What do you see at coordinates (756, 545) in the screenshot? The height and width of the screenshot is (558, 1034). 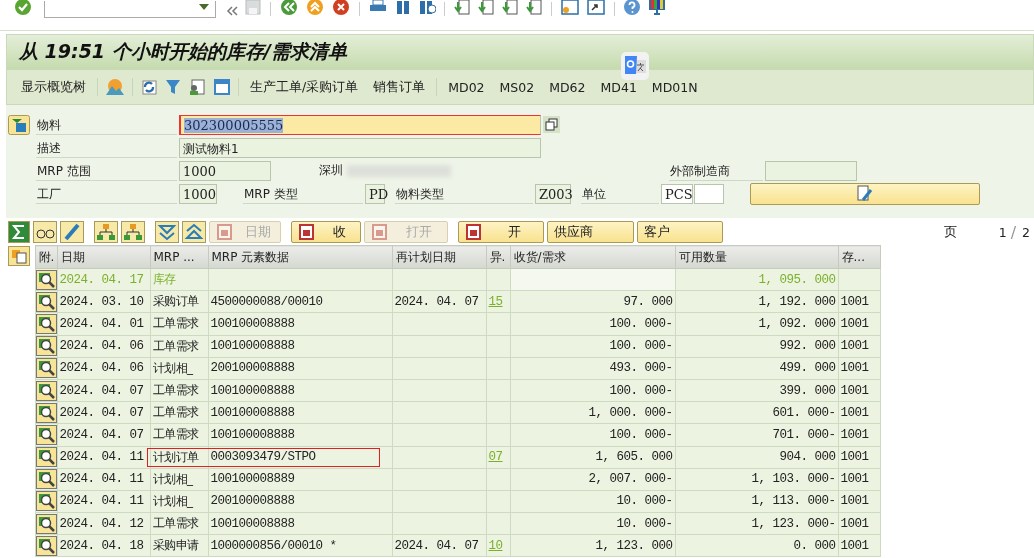 I see `table-cell: 0. 000` at bounding box center [756, 545].